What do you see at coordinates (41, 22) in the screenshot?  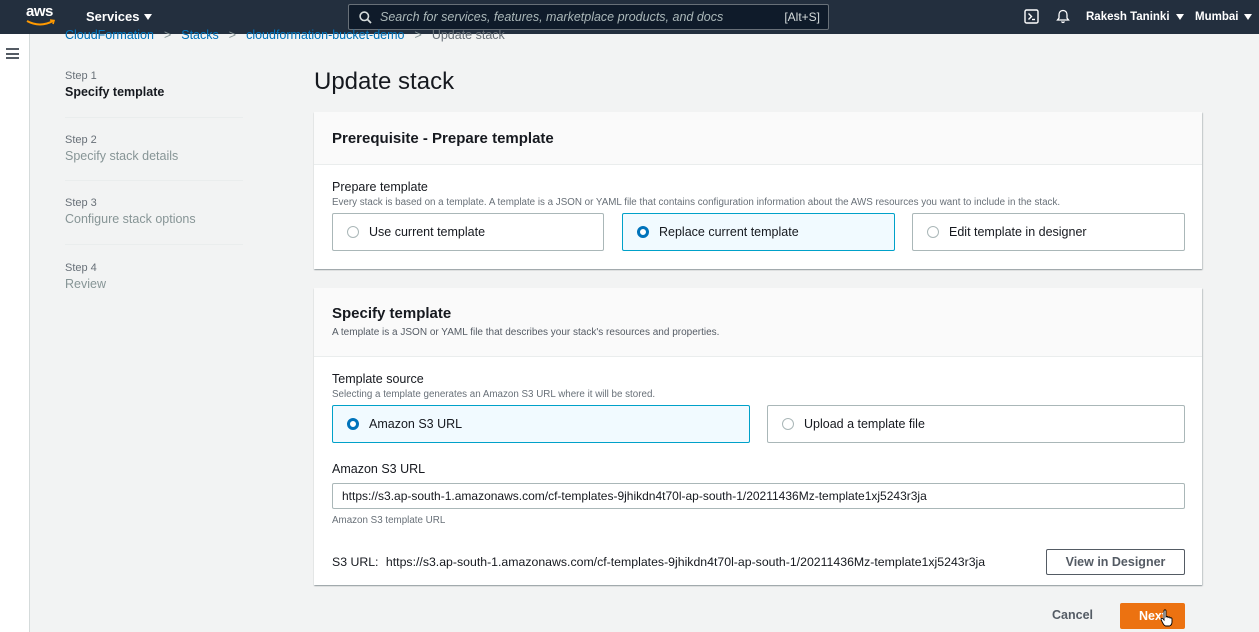 I see `aws-smile-icon` at bounding box center [41, 22].